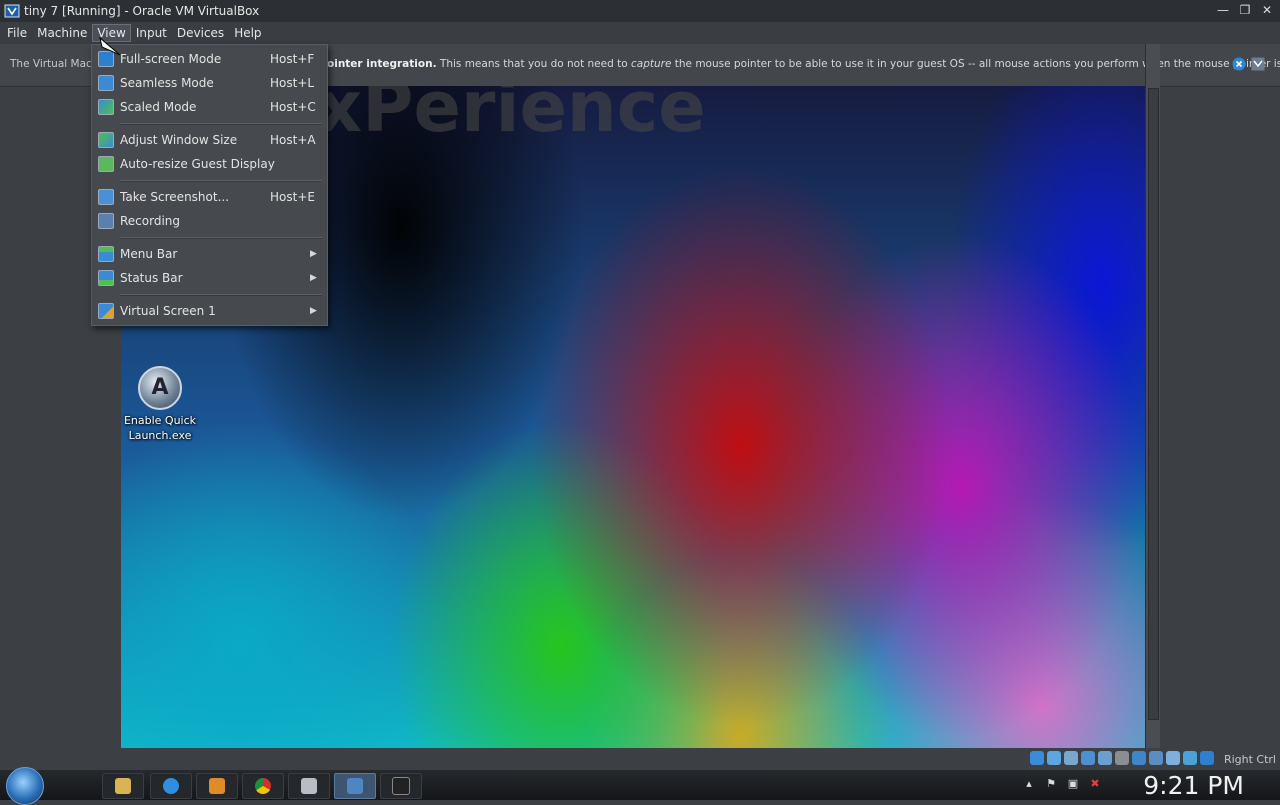 The height and width of the screenshot is (805, 1280). Describe the element at coordinates (292, 59) in the screenshot. I see `menu-item-shortcut: Host+F` at that location.